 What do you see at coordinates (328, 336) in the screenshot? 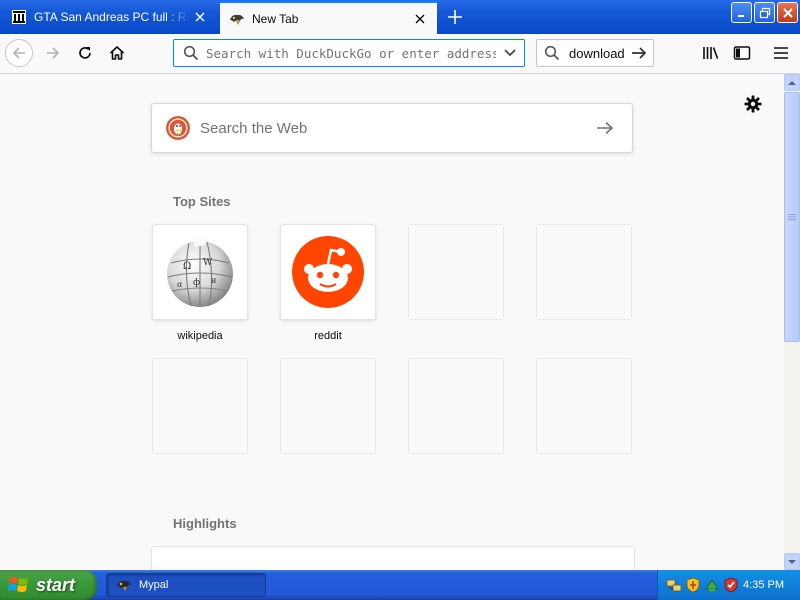
I see `top-site-label: reddit` at bounding box center [328, 336].